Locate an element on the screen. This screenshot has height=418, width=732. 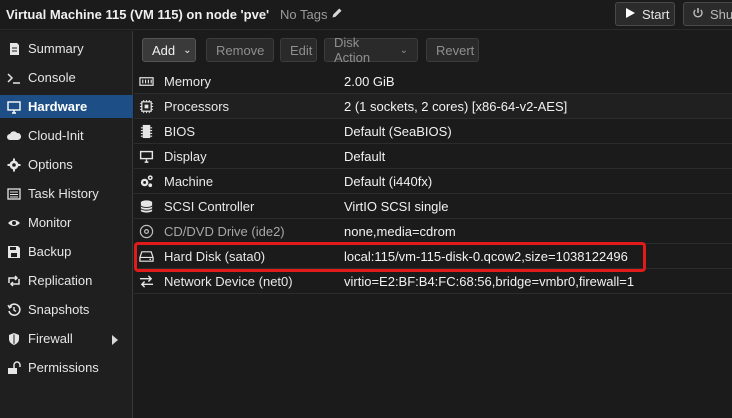
remove-button: Remove is located at coordinates (240, 50).